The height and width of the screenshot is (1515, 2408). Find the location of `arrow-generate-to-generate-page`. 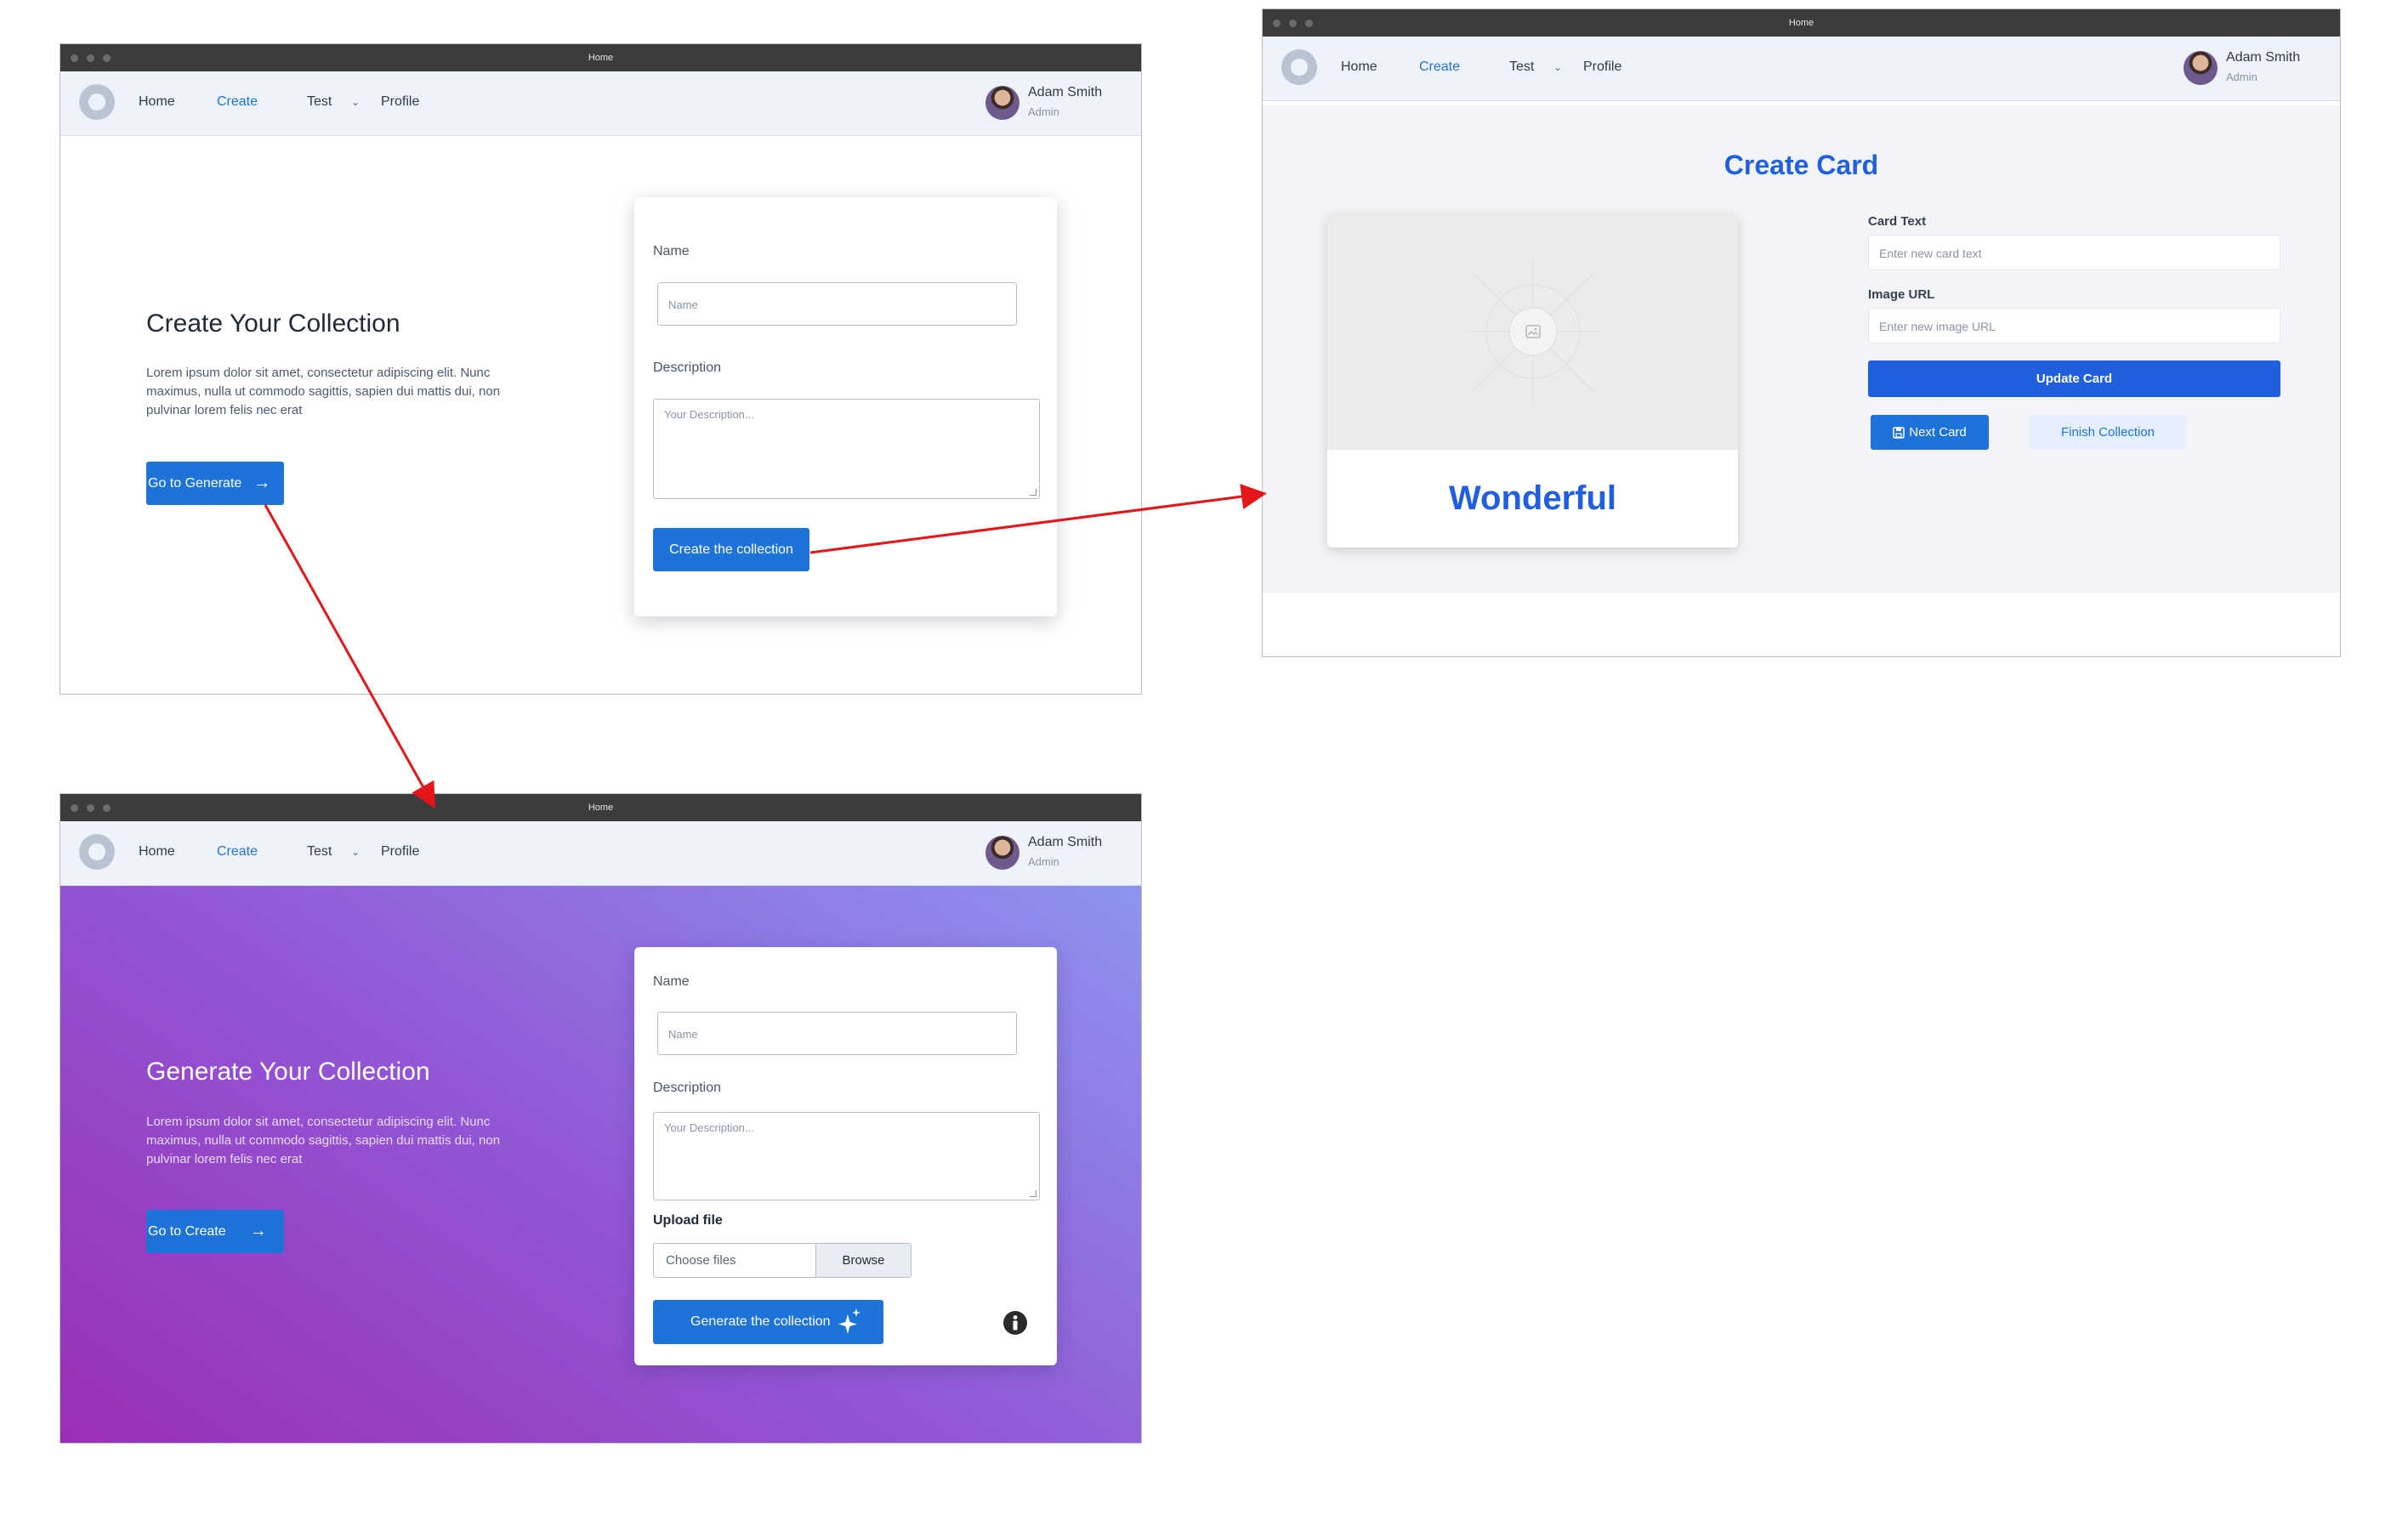

arrow-generate-to-generate-page is located at coordinates (349, 656).